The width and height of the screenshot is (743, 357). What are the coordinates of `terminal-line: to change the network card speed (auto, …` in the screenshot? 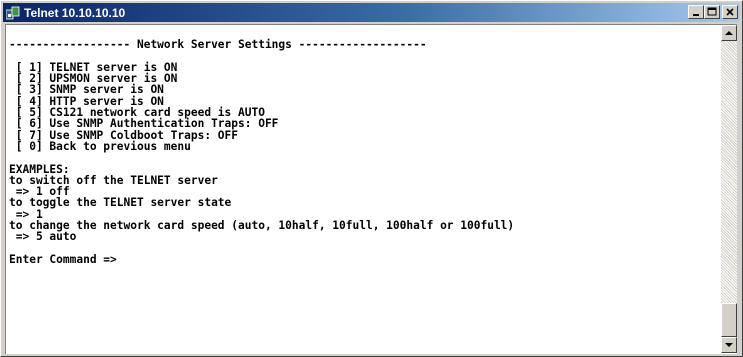 It's located at (262, 226).